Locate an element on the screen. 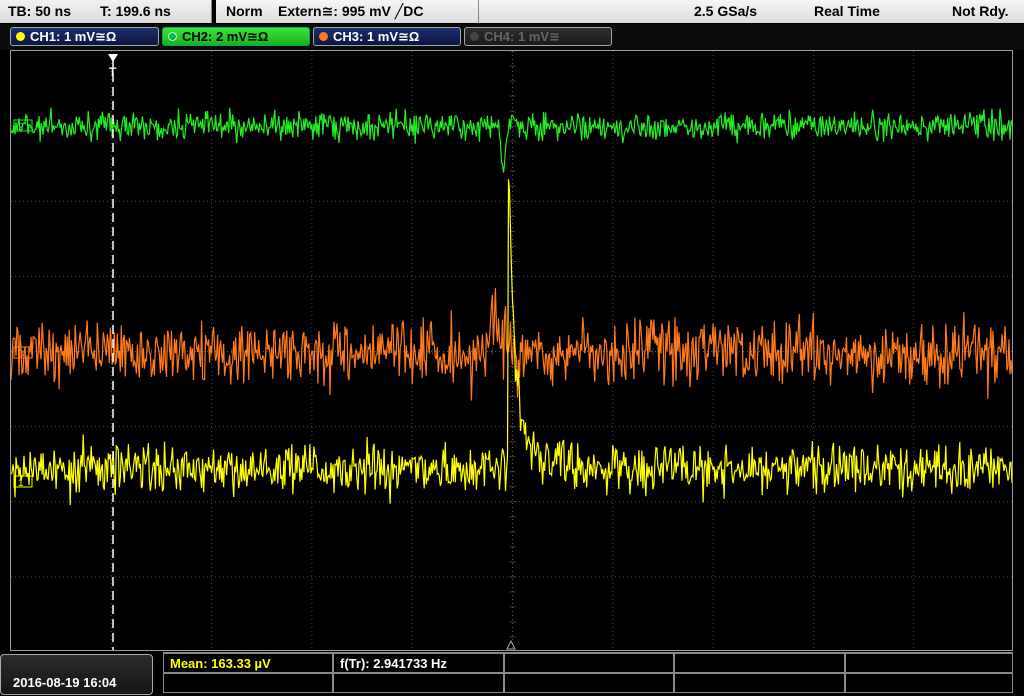  channel-2-marker-label: 2 is located at coordinates (21, 127).